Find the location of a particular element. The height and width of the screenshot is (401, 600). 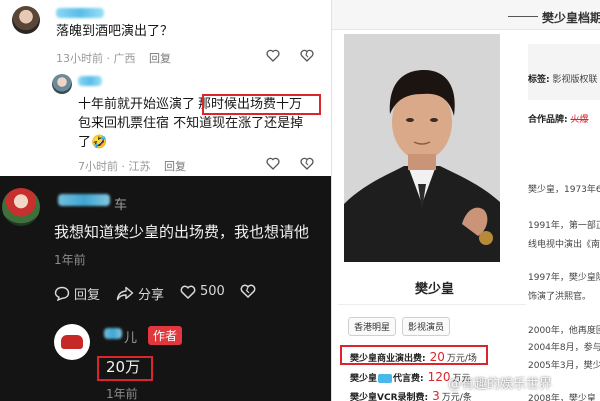

portrait-image is located at coordinates (422, 148).